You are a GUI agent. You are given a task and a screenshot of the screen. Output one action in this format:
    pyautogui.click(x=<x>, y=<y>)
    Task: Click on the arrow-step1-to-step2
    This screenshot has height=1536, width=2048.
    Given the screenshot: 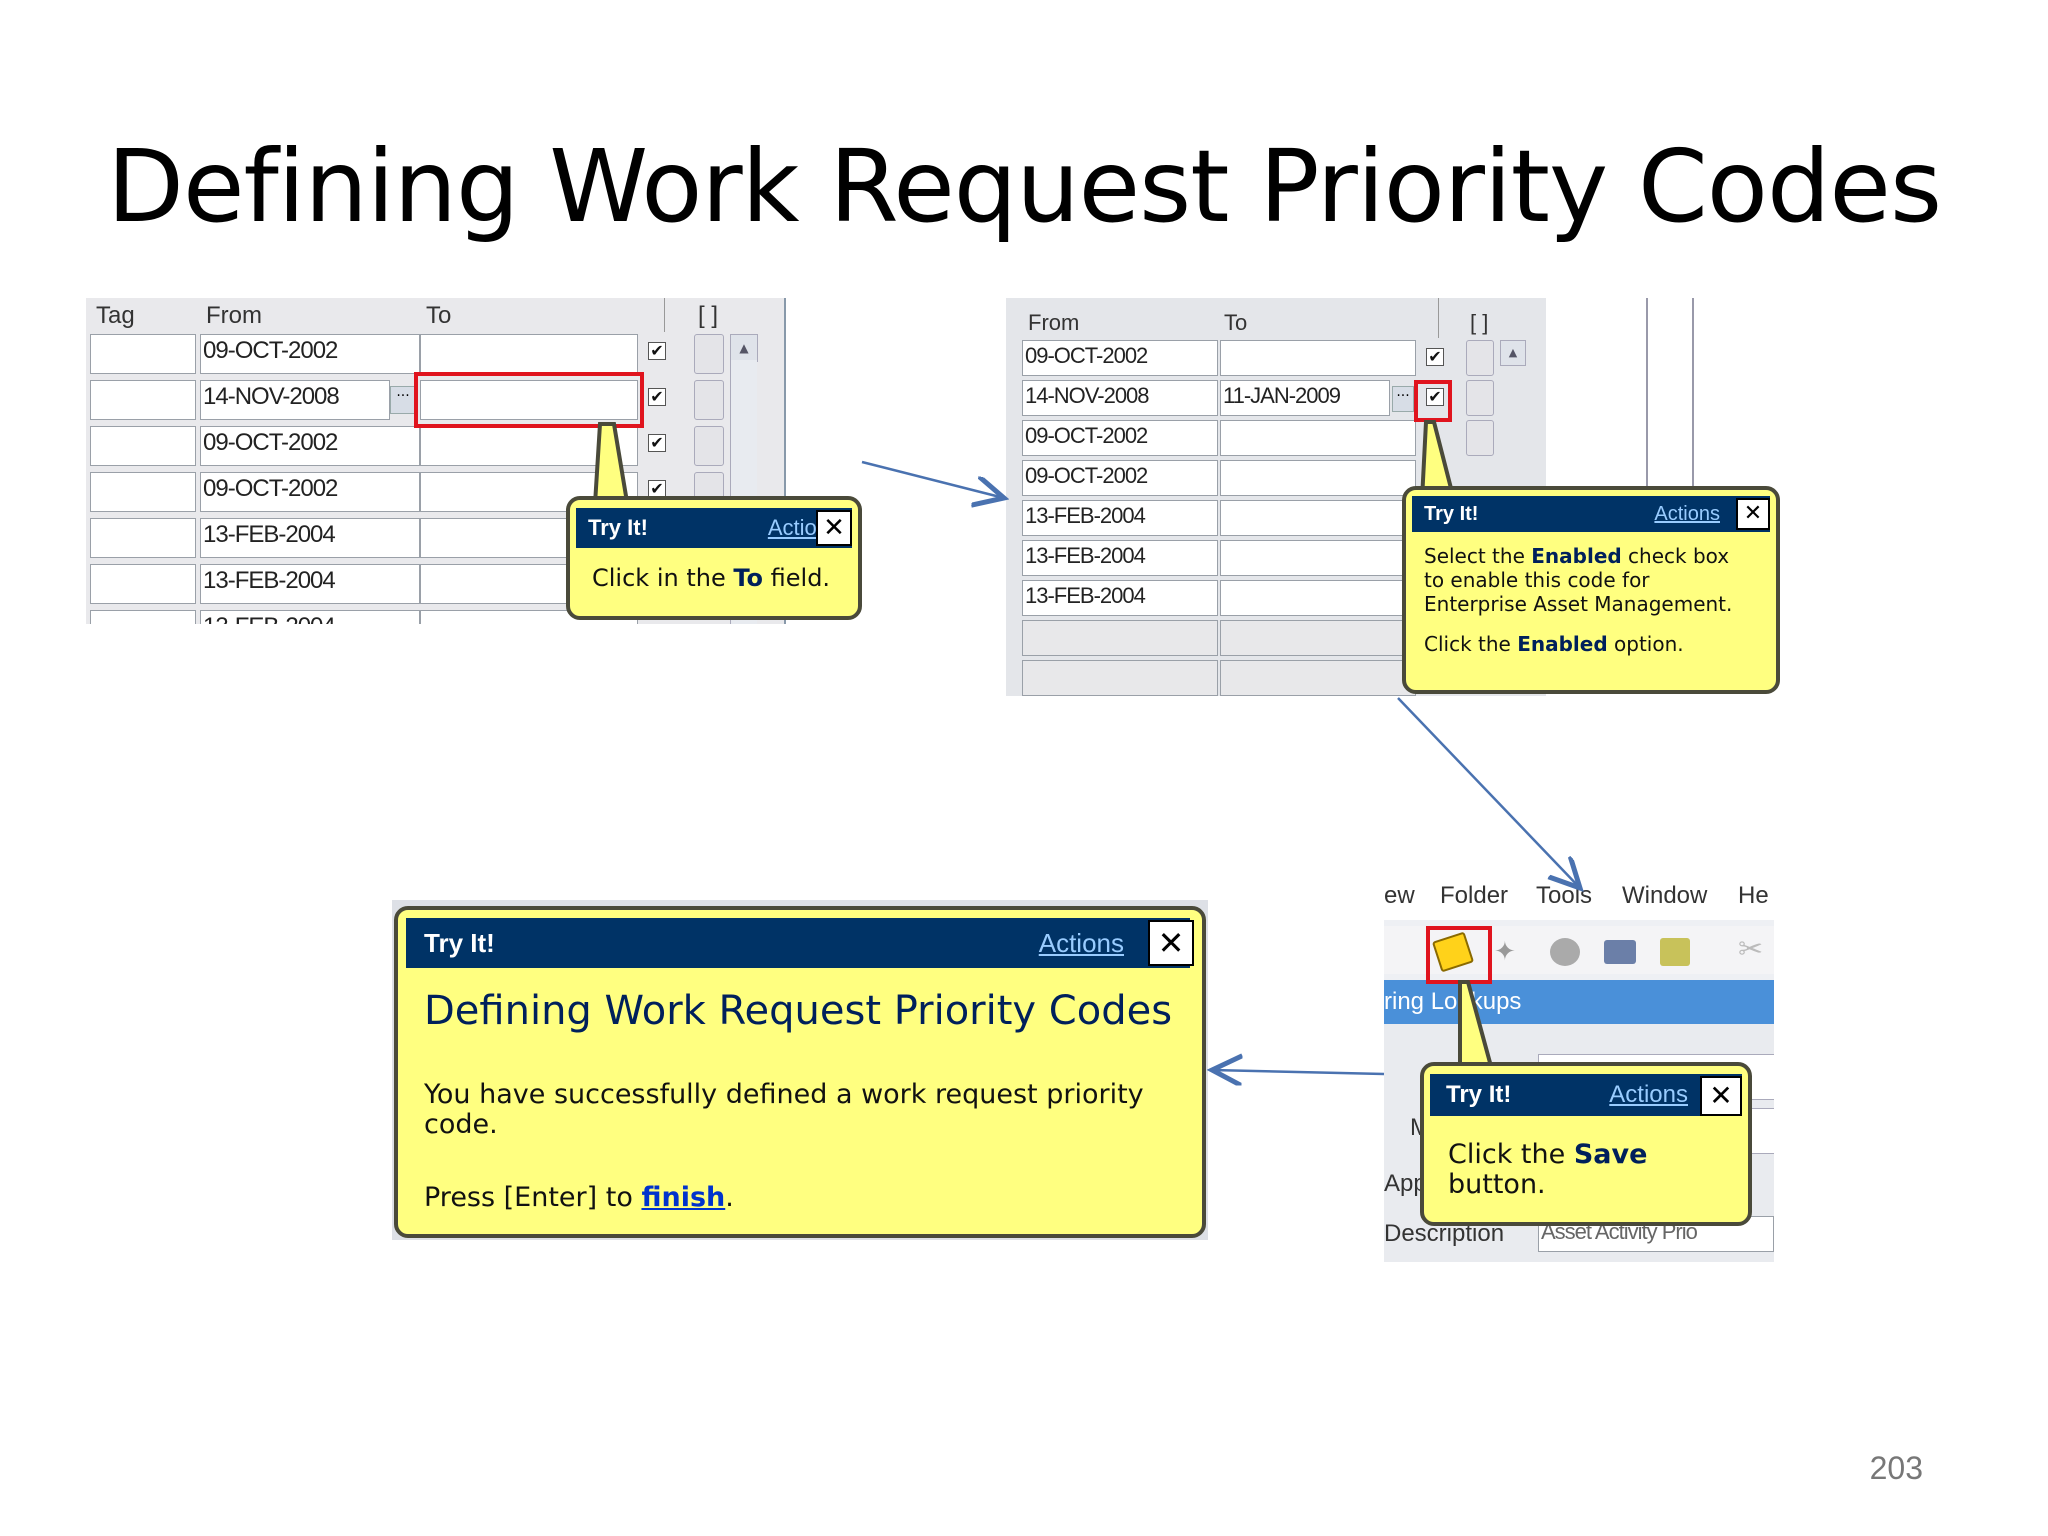 What is the action you would take?
    pyautogui.click(x=932, y=479)
    